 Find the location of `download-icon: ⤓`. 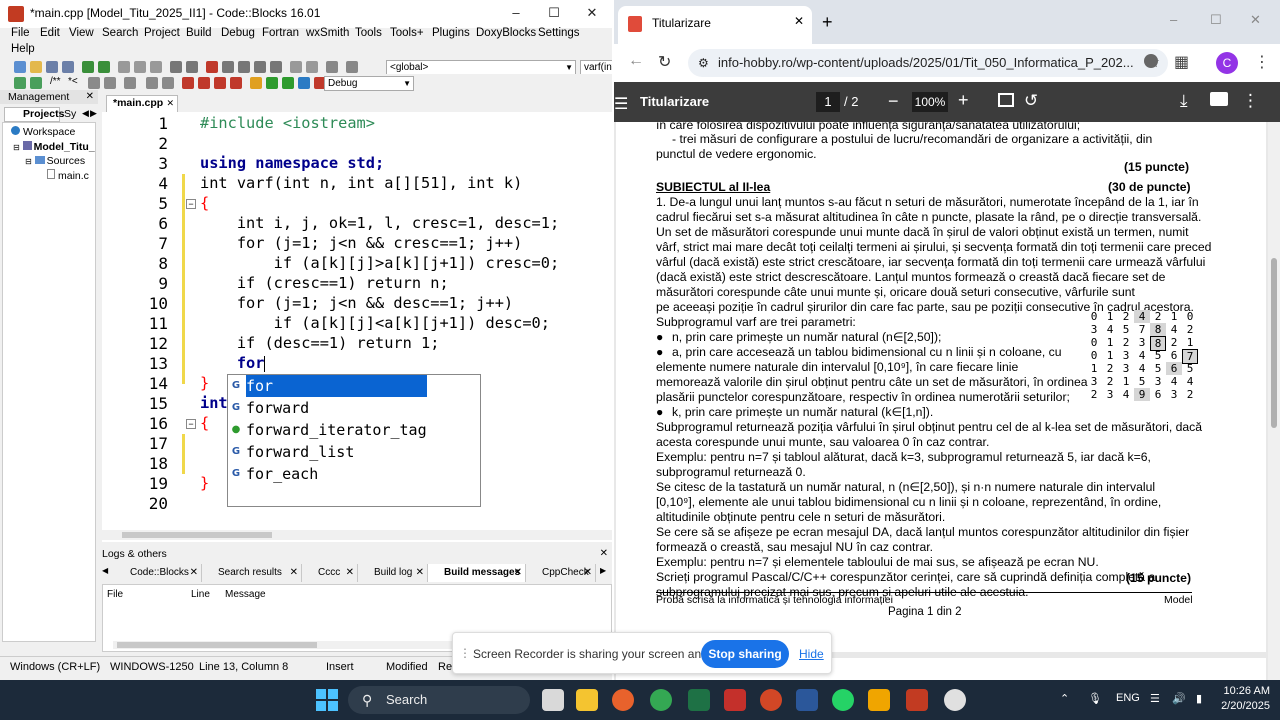

download-icon: ⤓ is located at coordinates (1184, 101).